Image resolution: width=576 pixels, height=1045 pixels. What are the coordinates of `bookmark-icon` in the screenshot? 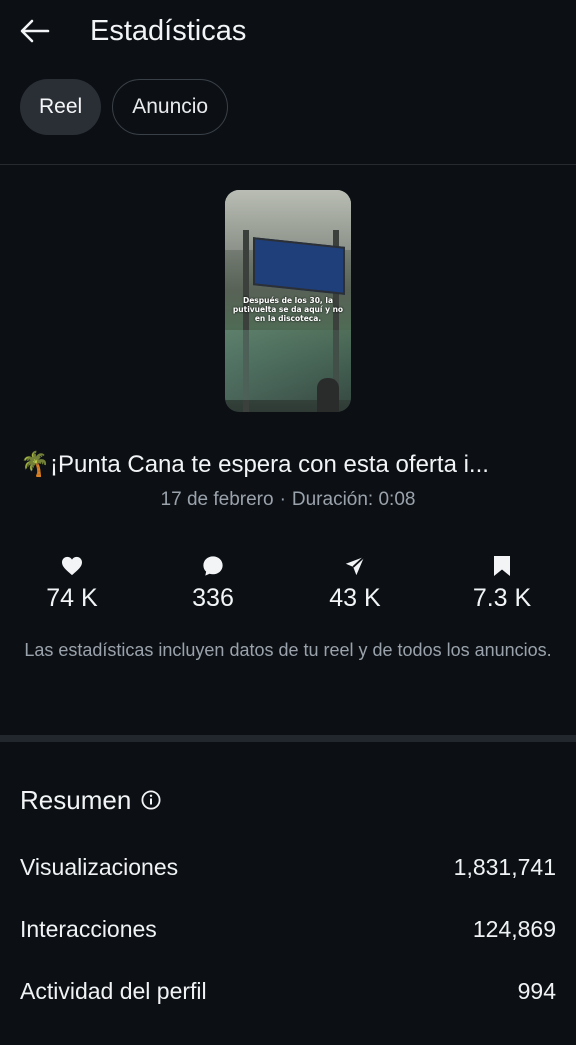 It's located at (502, 566).